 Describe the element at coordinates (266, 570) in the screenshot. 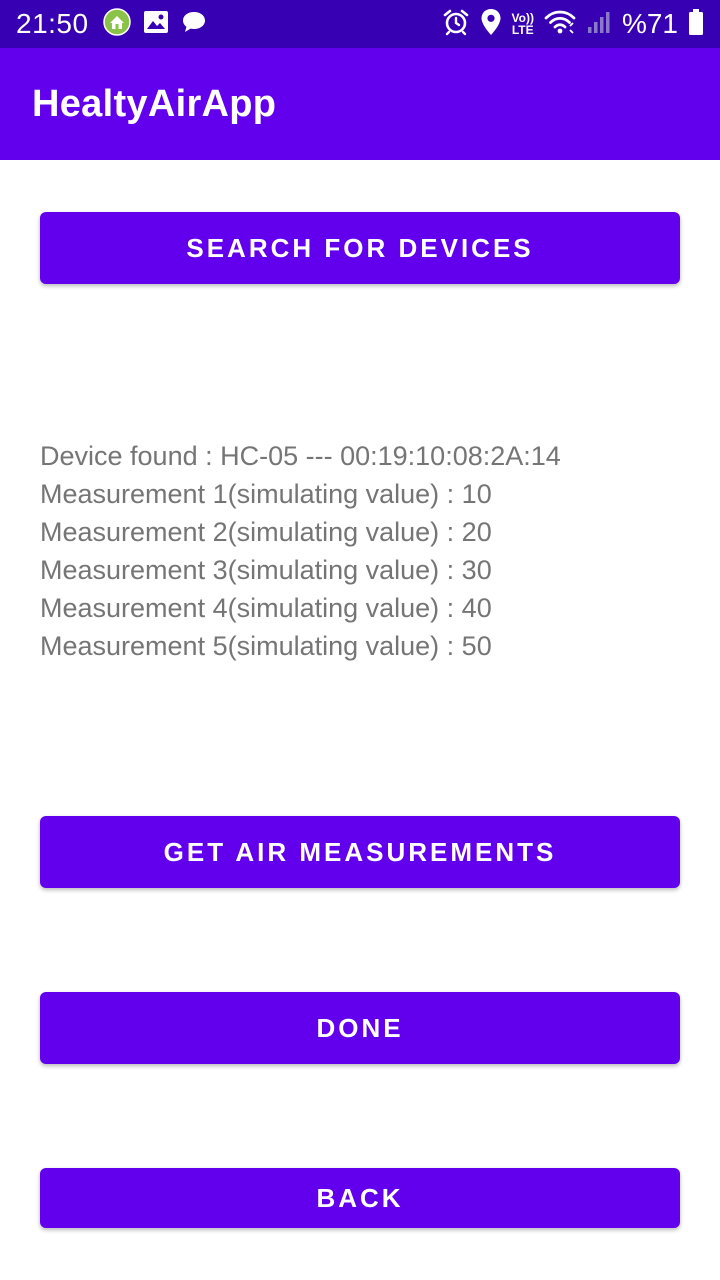

I see `measurement-3-text: Measurement 3(simulating value) : 30` at that location.